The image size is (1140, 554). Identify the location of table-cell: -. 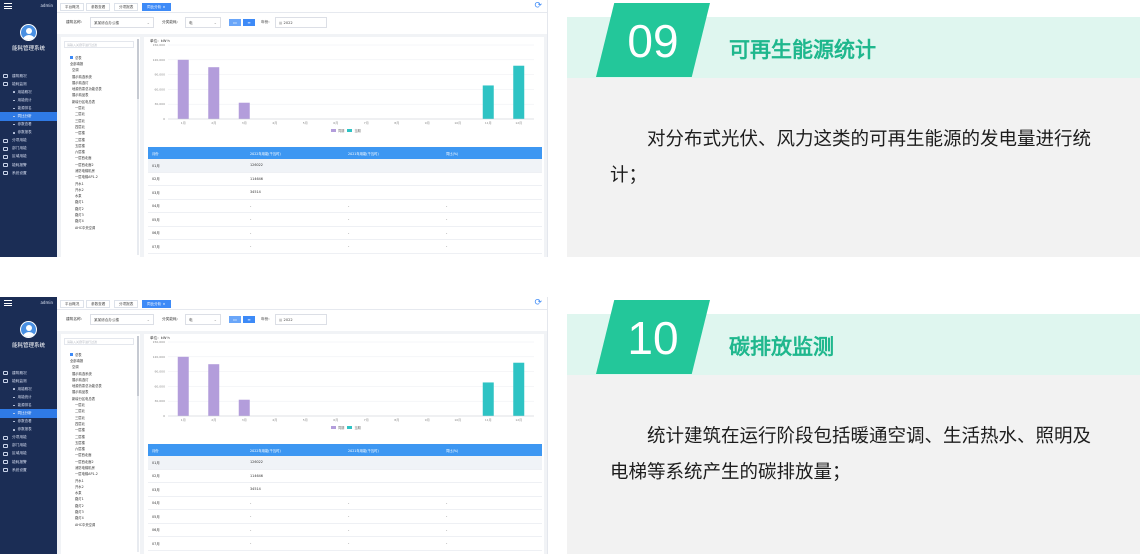
(251, 232).